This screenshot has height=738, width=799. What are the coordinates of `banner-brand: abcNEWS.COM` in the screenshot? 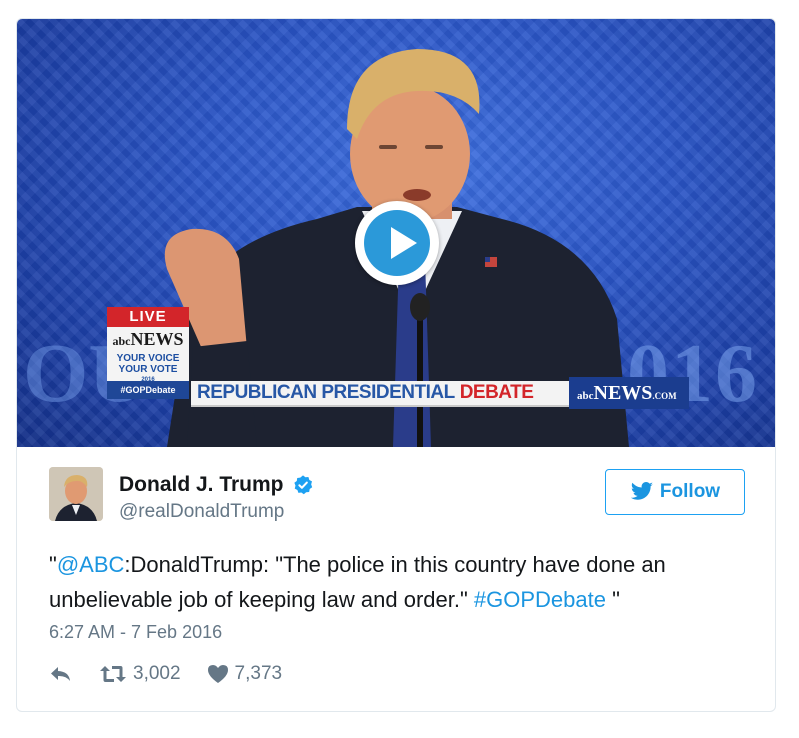 It's located at (629, 393).